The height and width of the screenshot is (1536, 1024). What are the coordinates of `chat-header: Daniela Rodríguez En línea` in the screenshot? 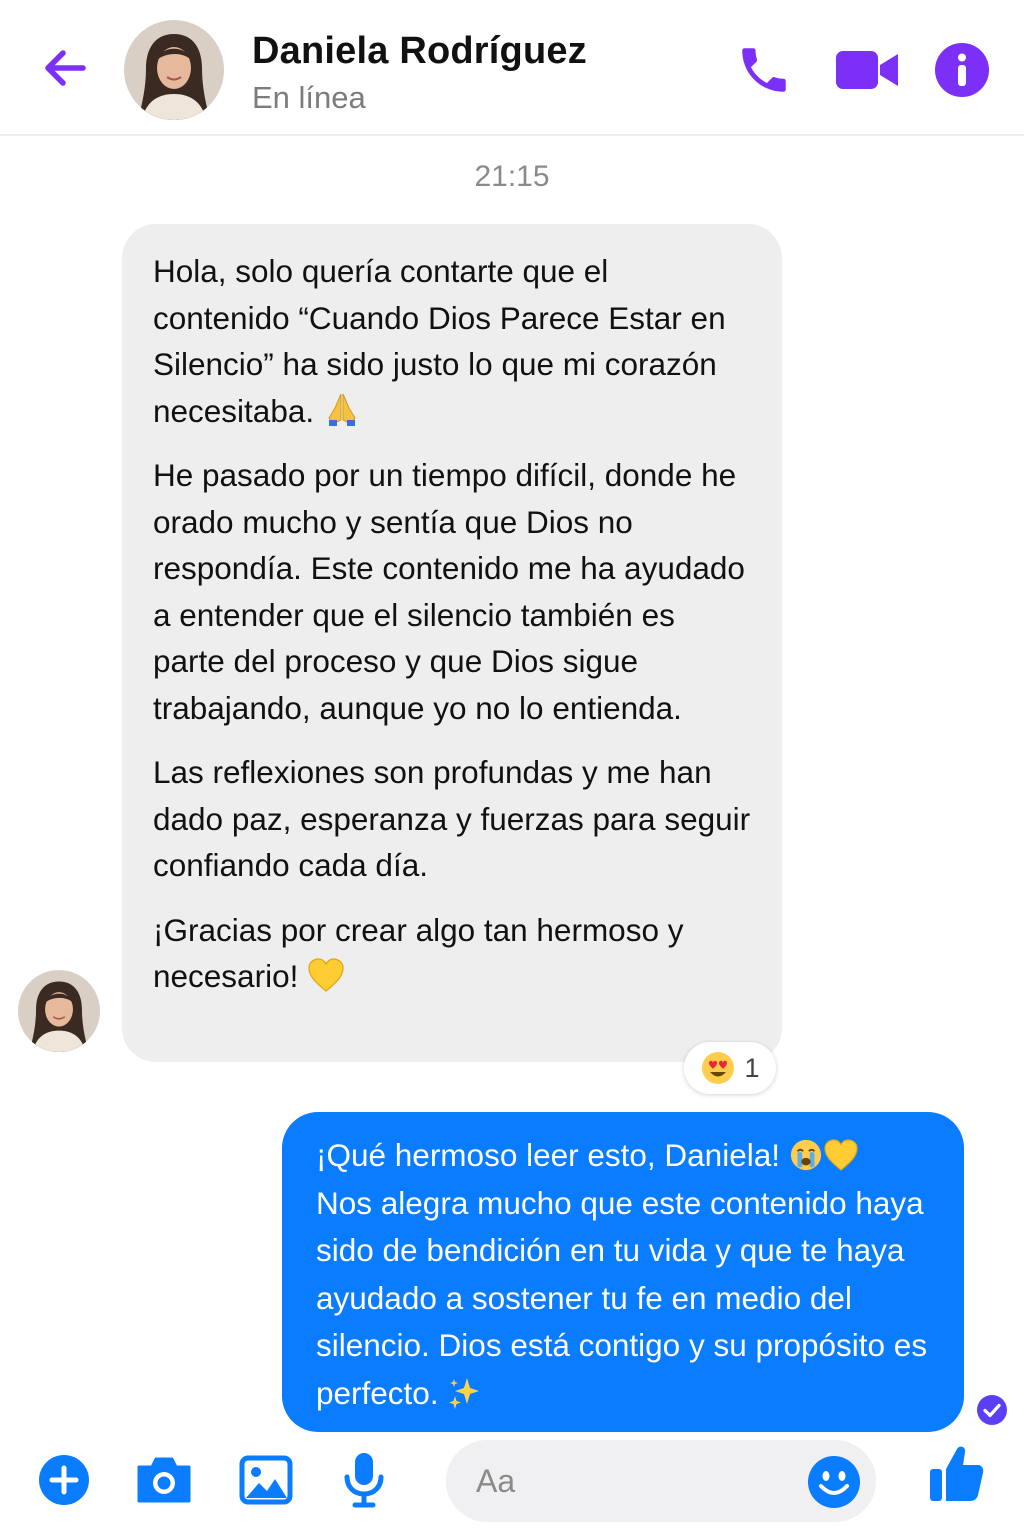 It's located at (512, 68).